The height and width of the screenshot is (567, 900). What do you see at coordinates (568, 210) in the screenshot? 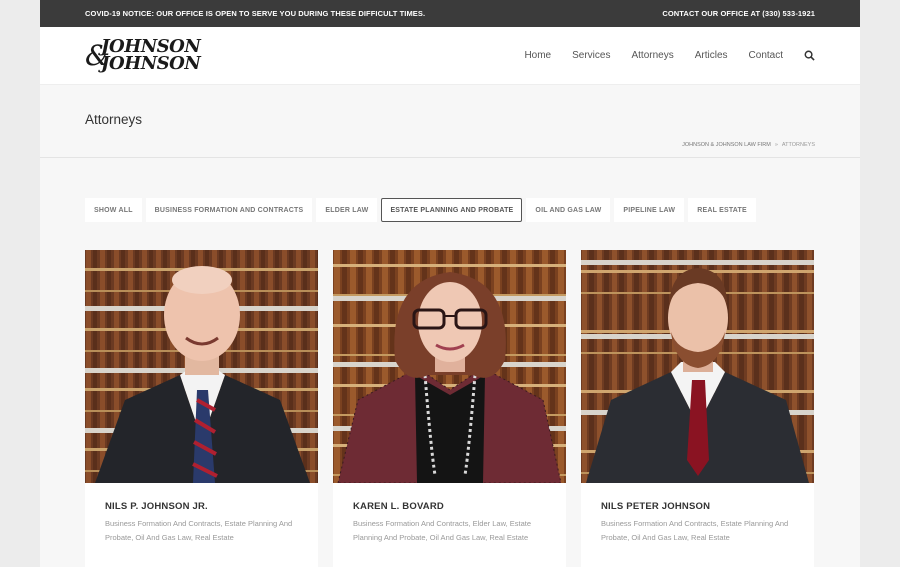
I see `filter-oil-gas-law: OIL AND GAS LAW` at bounding box center [568, 210].